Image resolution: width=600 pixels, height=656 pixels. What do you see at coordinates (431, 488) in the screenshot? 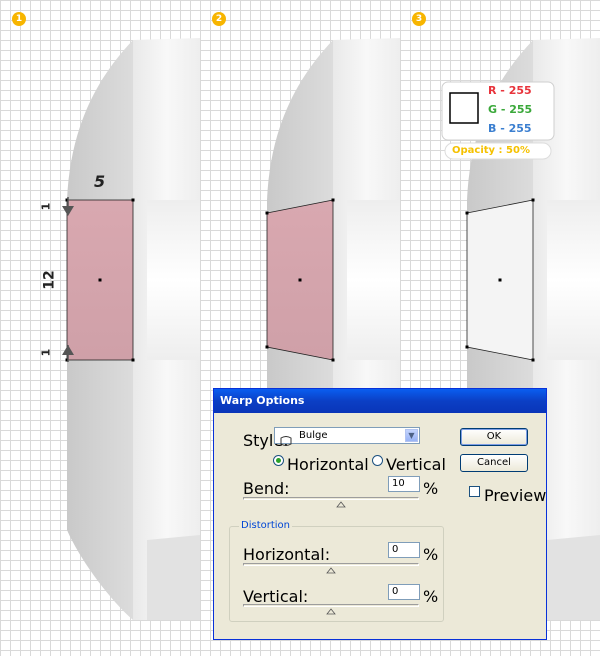
I see `bend-percent: %` at bounding box center [431, 488].